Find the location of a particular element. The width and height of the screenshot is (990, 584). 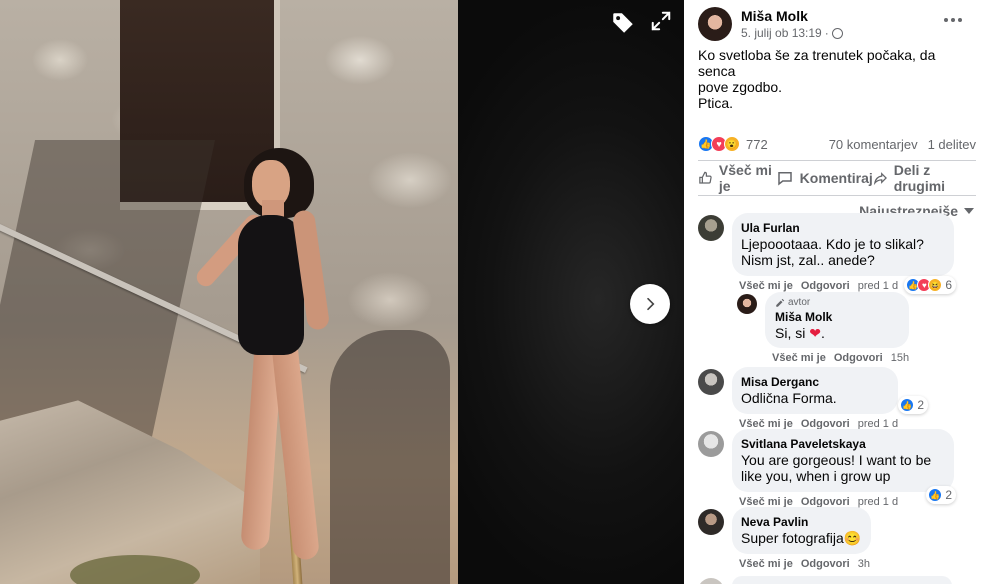

like-button-label: Všeč mi je is located at coordinates (745, 178).